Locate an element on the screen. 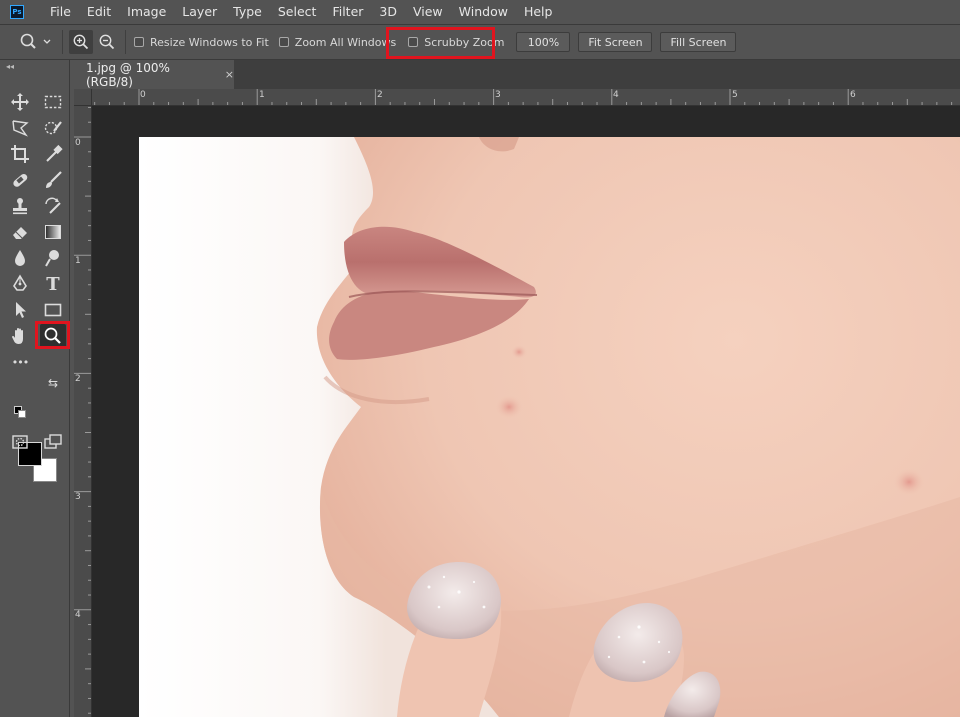 Image resolution: width=960 pixels, height=717 pixels. screen-mode-icon is located at coordinates (53, 441).